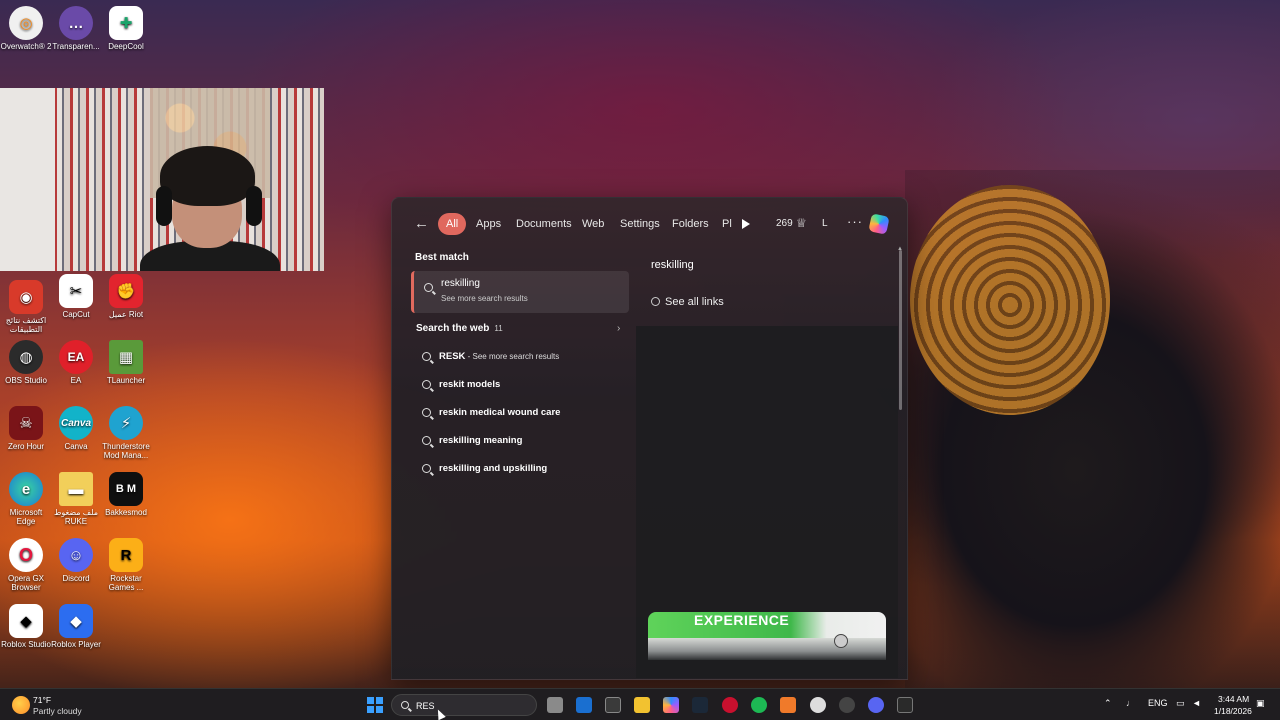  Describe the element at coordinates (76, 291) in the screenshot. I see `capcut-icon: ✂` at that location.